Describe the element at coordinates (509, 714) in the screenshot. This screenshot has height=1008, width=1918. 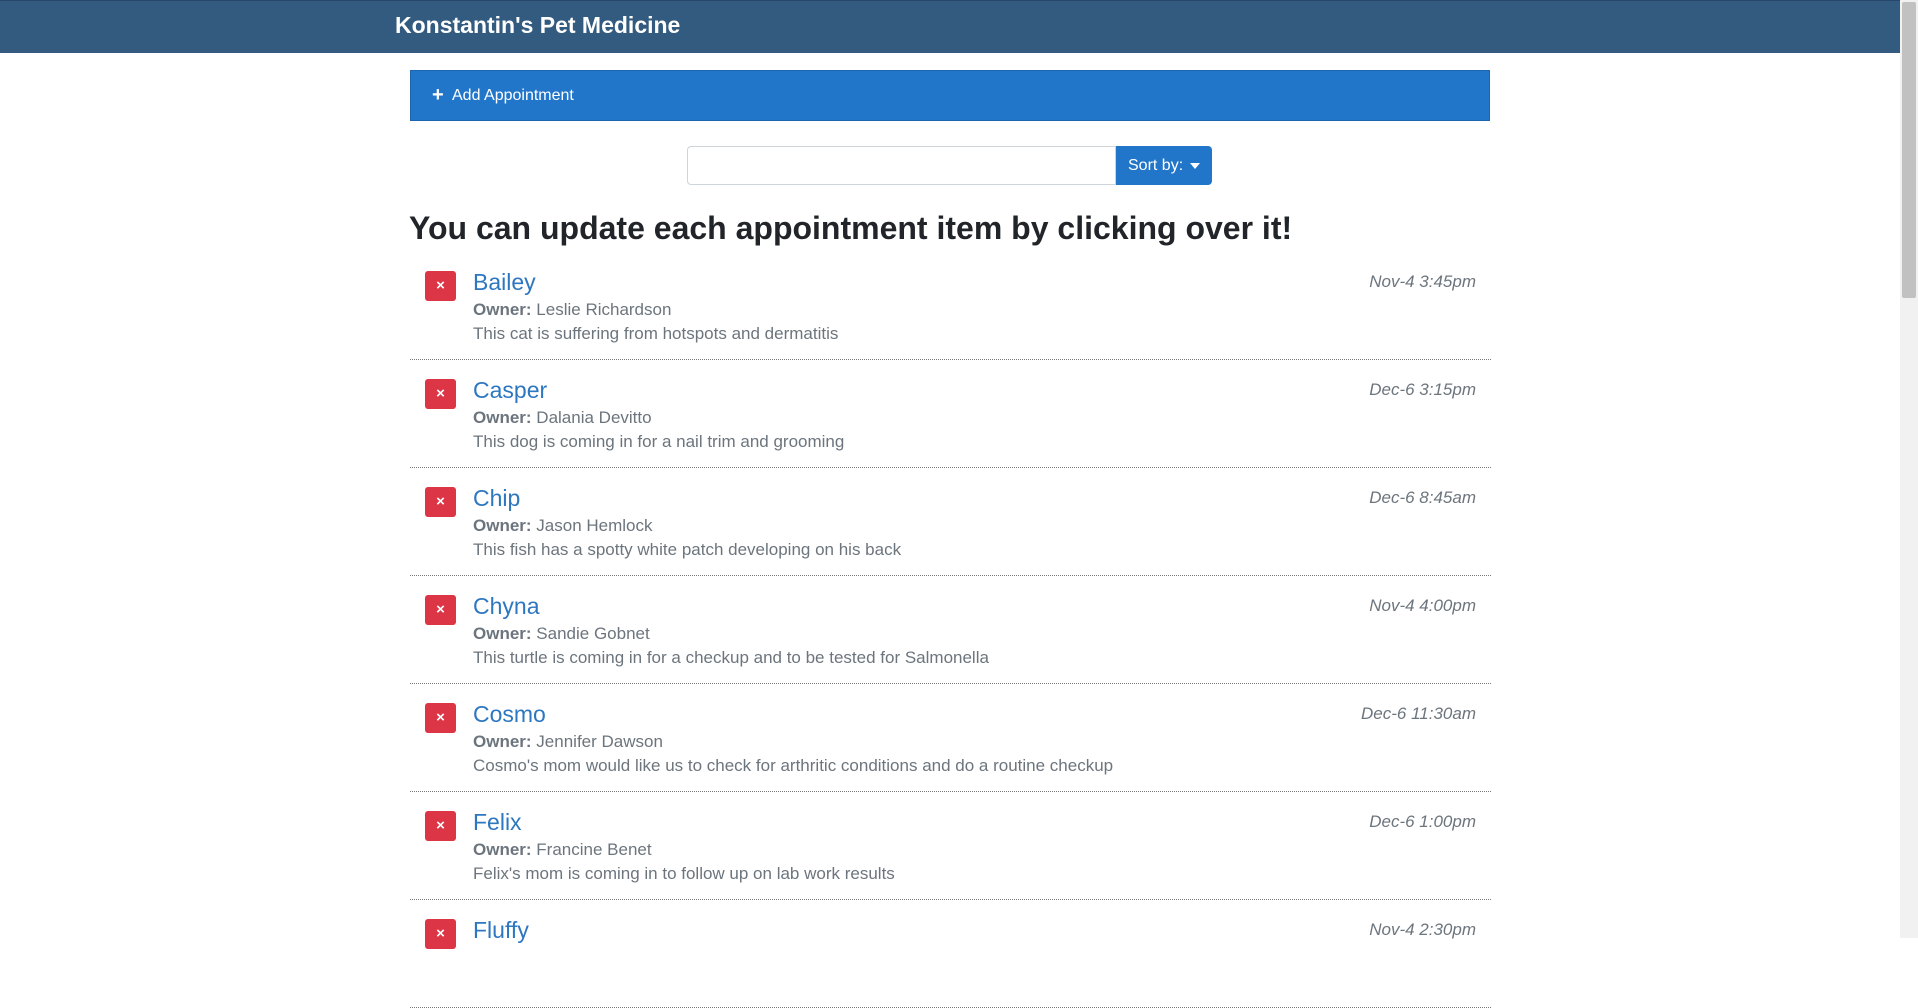
I see `pet-name: Cosmo` at that location.